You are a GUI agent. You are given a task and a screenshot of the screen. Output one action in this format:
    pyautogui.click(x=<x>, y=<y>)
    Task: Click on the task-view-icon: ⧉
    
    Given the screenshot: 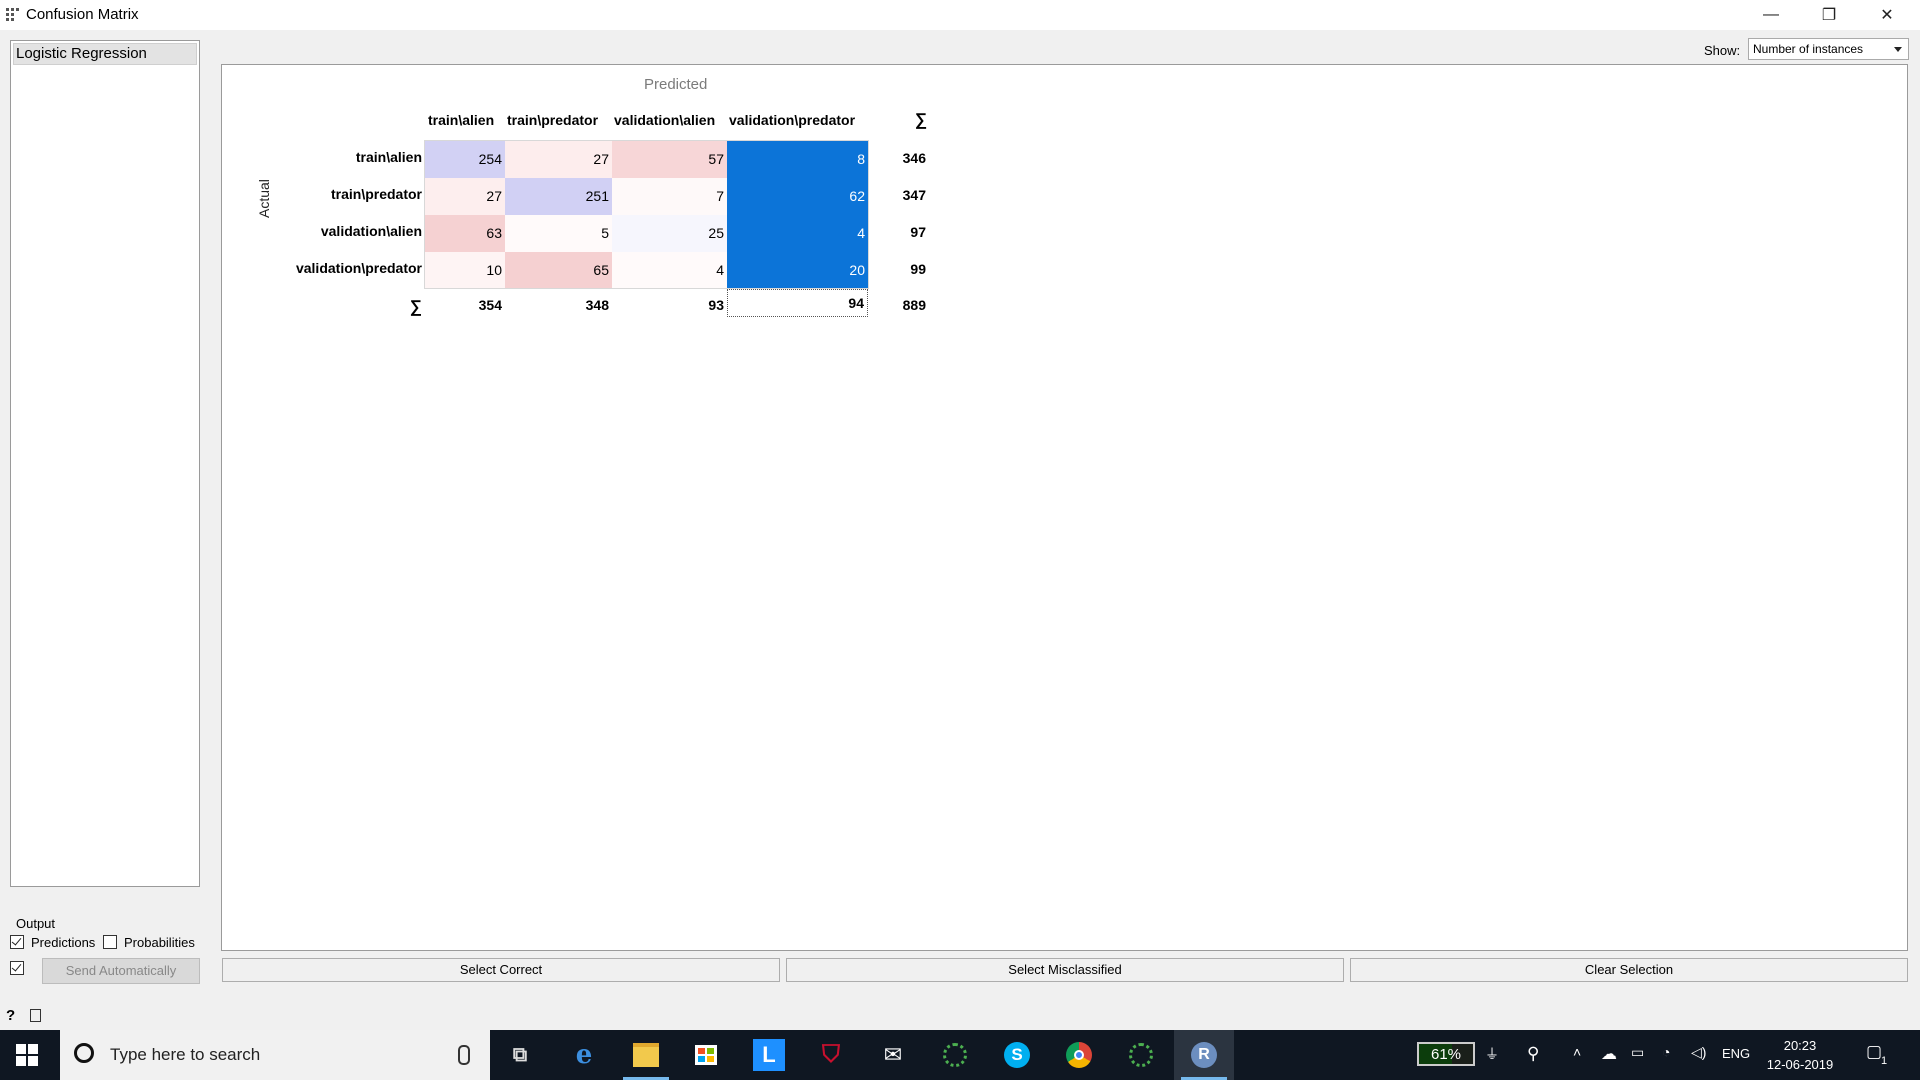 What is the action you would take?
    pyautogui.click(x=520, y=1055)
    